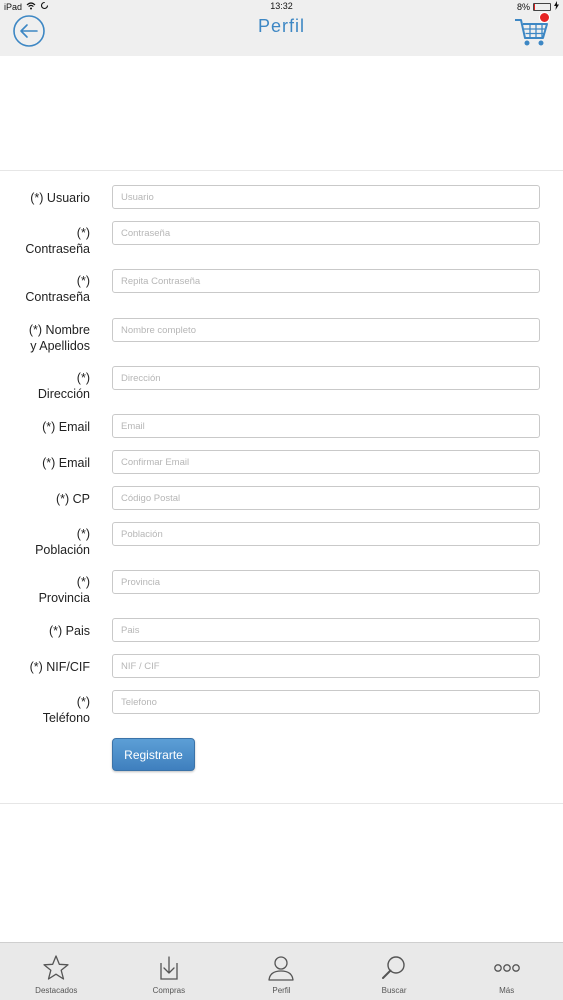  I want to click on tab-label: Buscar, so click(394, 990).